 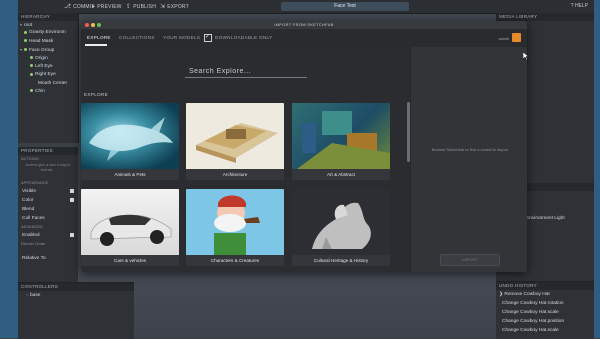 I want to click on help-button: ? HELP, so click(x=579, y=6).